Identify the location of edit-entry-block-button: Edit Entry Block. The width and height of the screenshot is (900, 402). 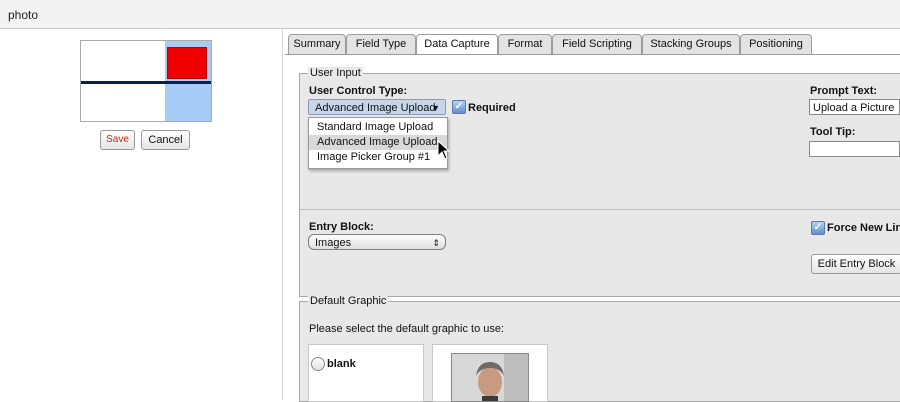
(855, 264).